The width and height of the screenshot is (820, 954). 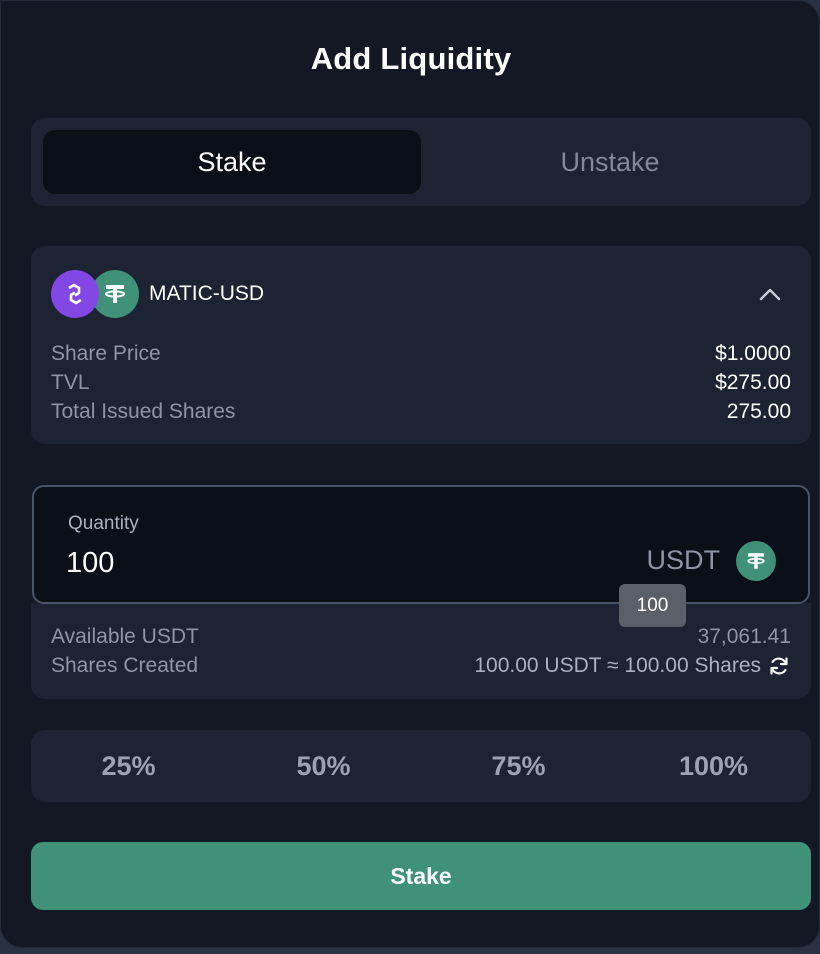 I want to click on stat-value: $275.00, so click(x=753, y=382).